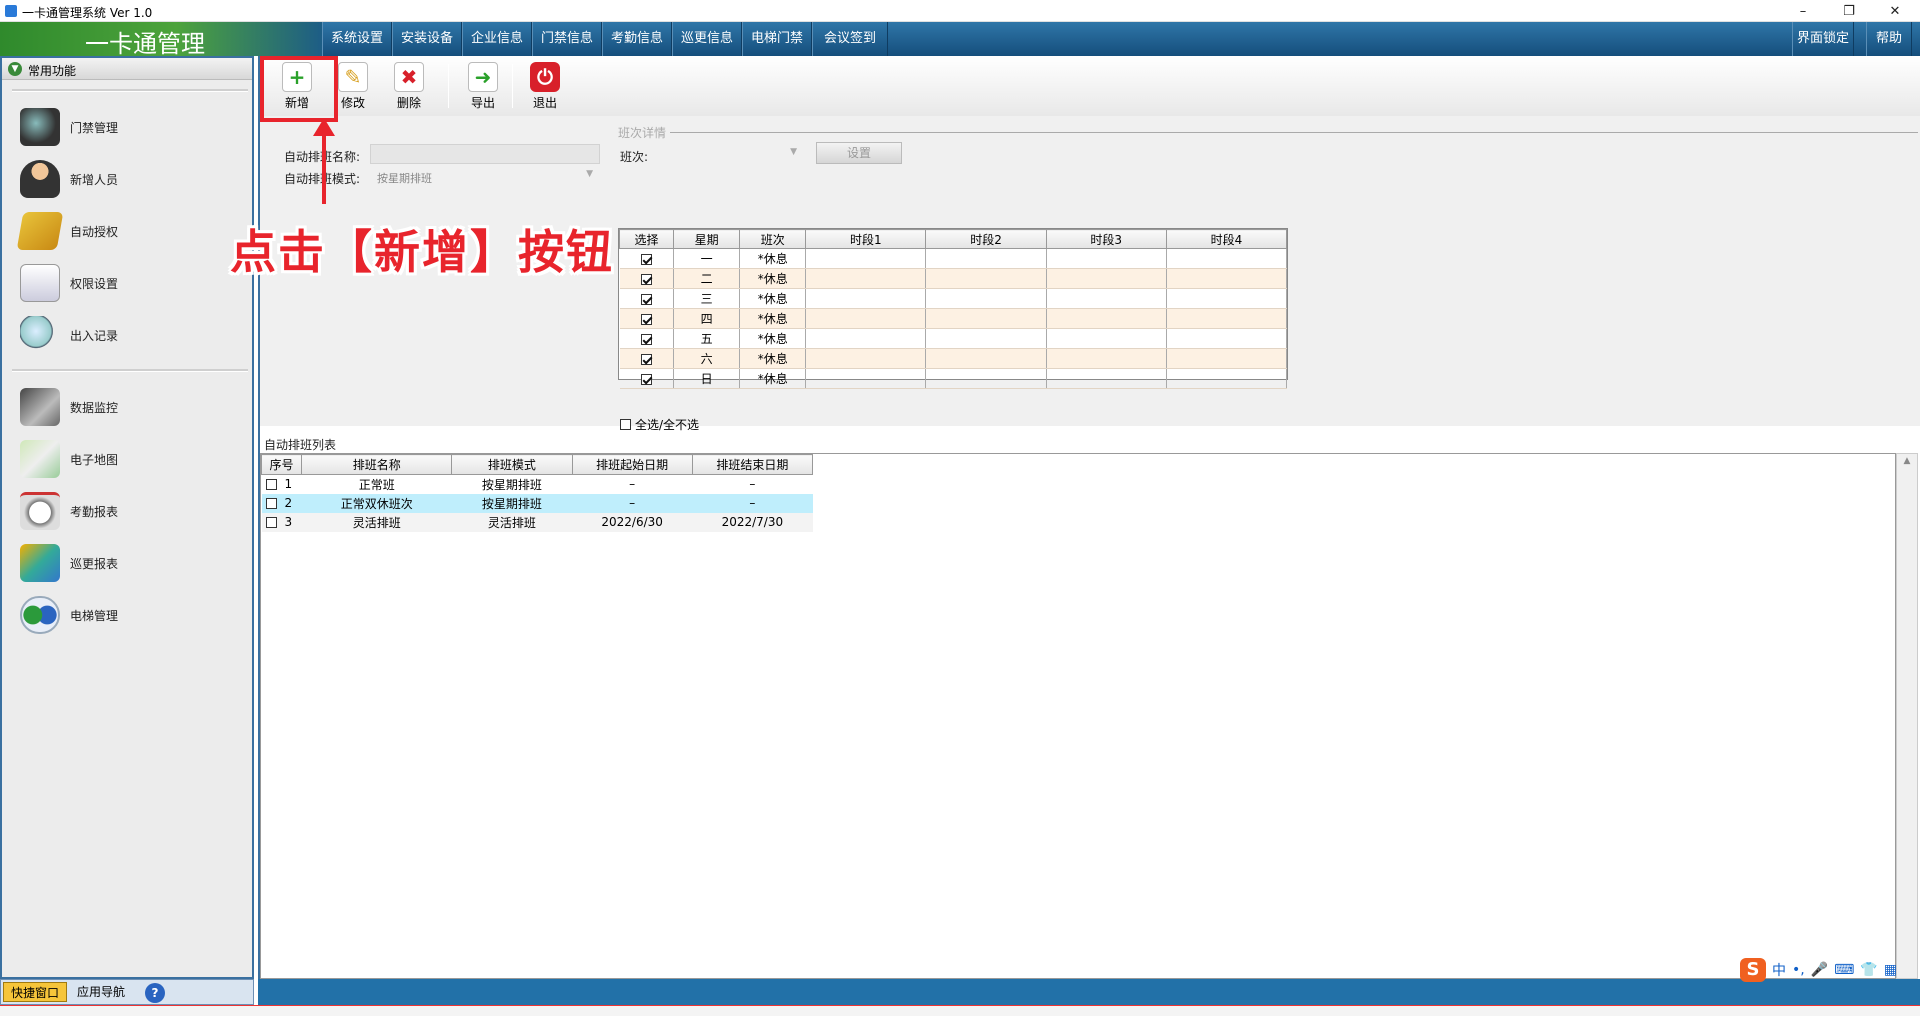 The height and width of the screenshot is (1016, 1920). I want to click on table-row: 3 灵活排班 灵活排班 2022/6/30 2022/7/30, so click(537, 522).